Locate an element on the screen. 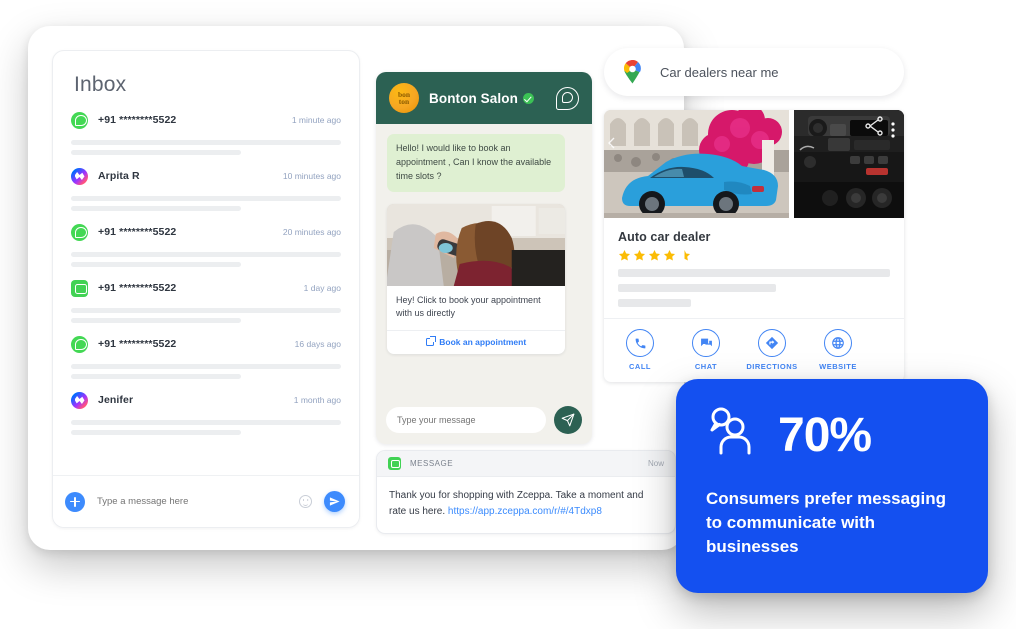  car-interior-photo is located at coordinates (849, 164).